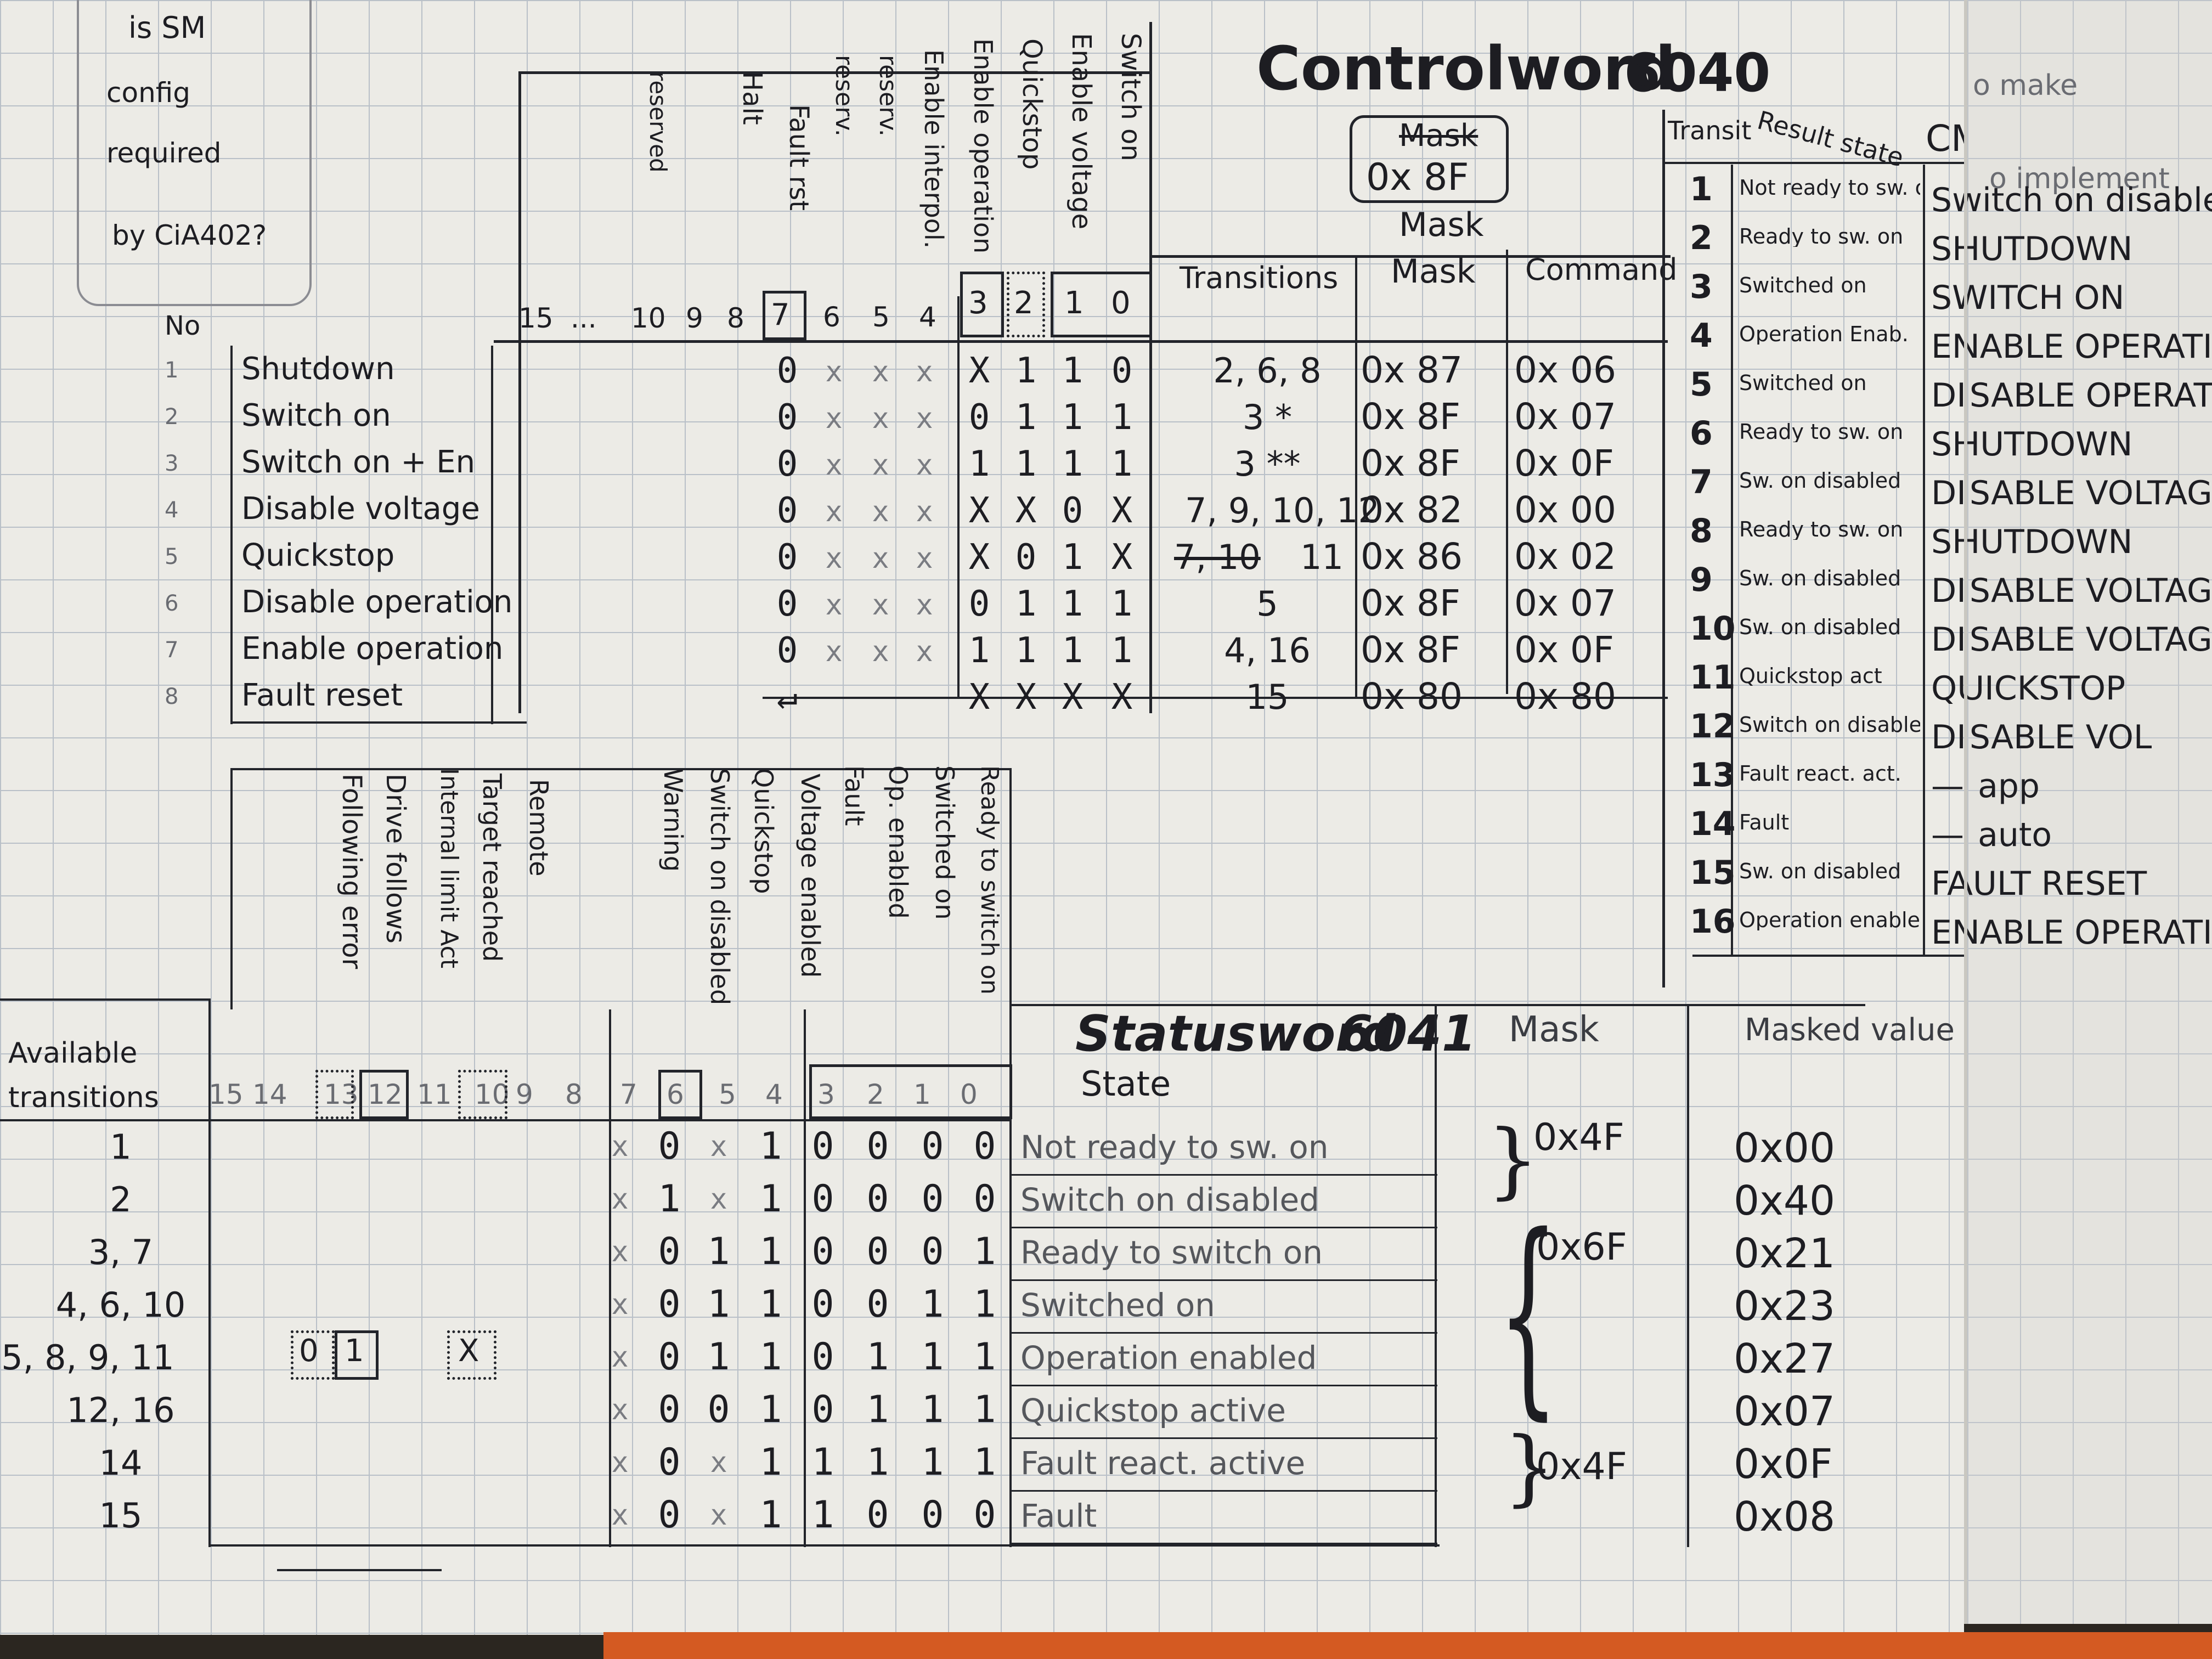  Describe the element at coordinates (449, 868) in the screenshot. I see `sw-bit-name-11: Internal limit Act` at that location.